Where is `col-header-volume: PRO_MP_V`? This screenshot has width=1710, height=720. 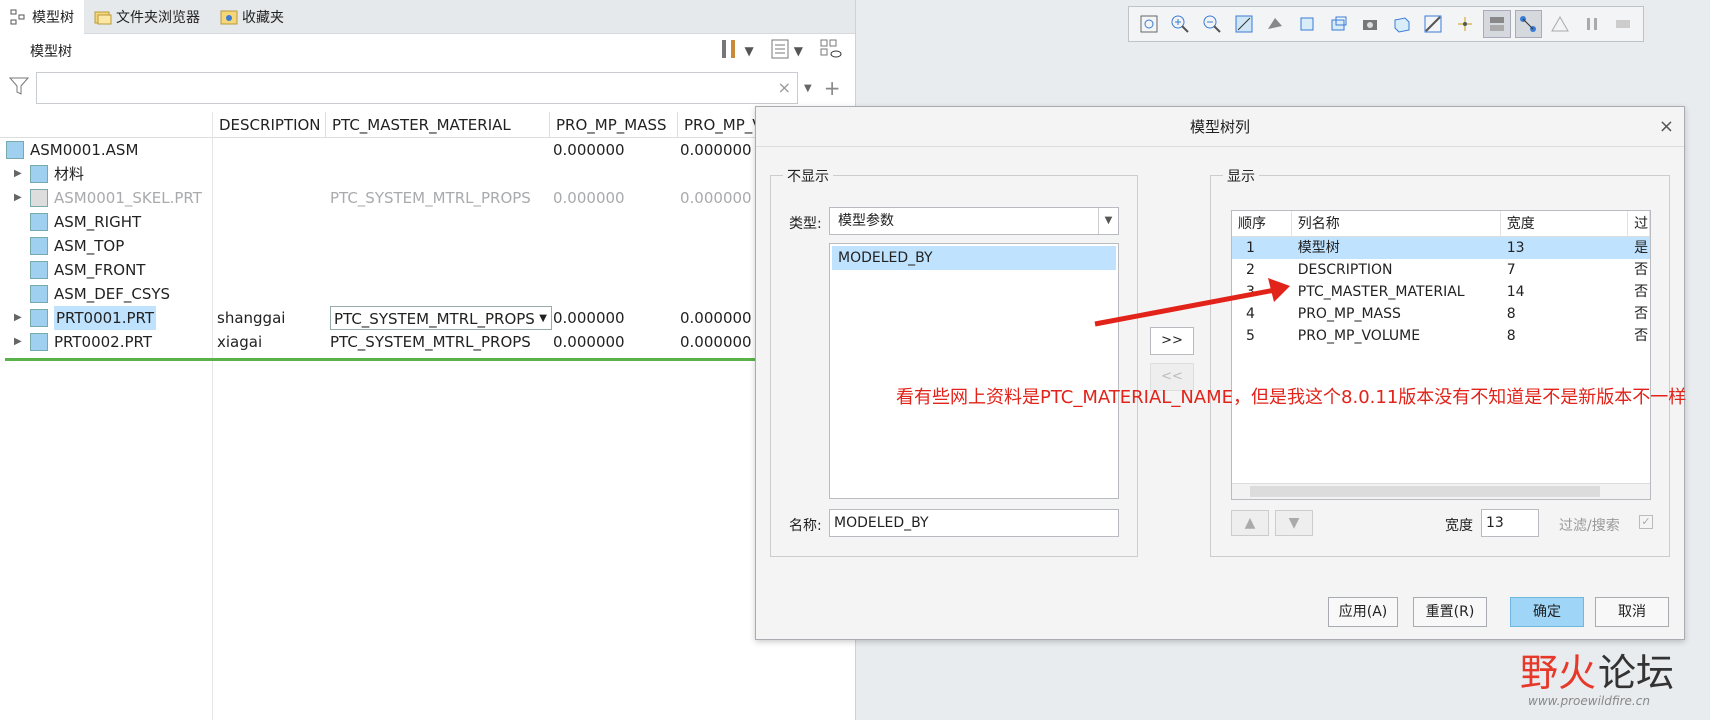 col-header-volume: PRO_MP_V is located at coordinates (717, 125).